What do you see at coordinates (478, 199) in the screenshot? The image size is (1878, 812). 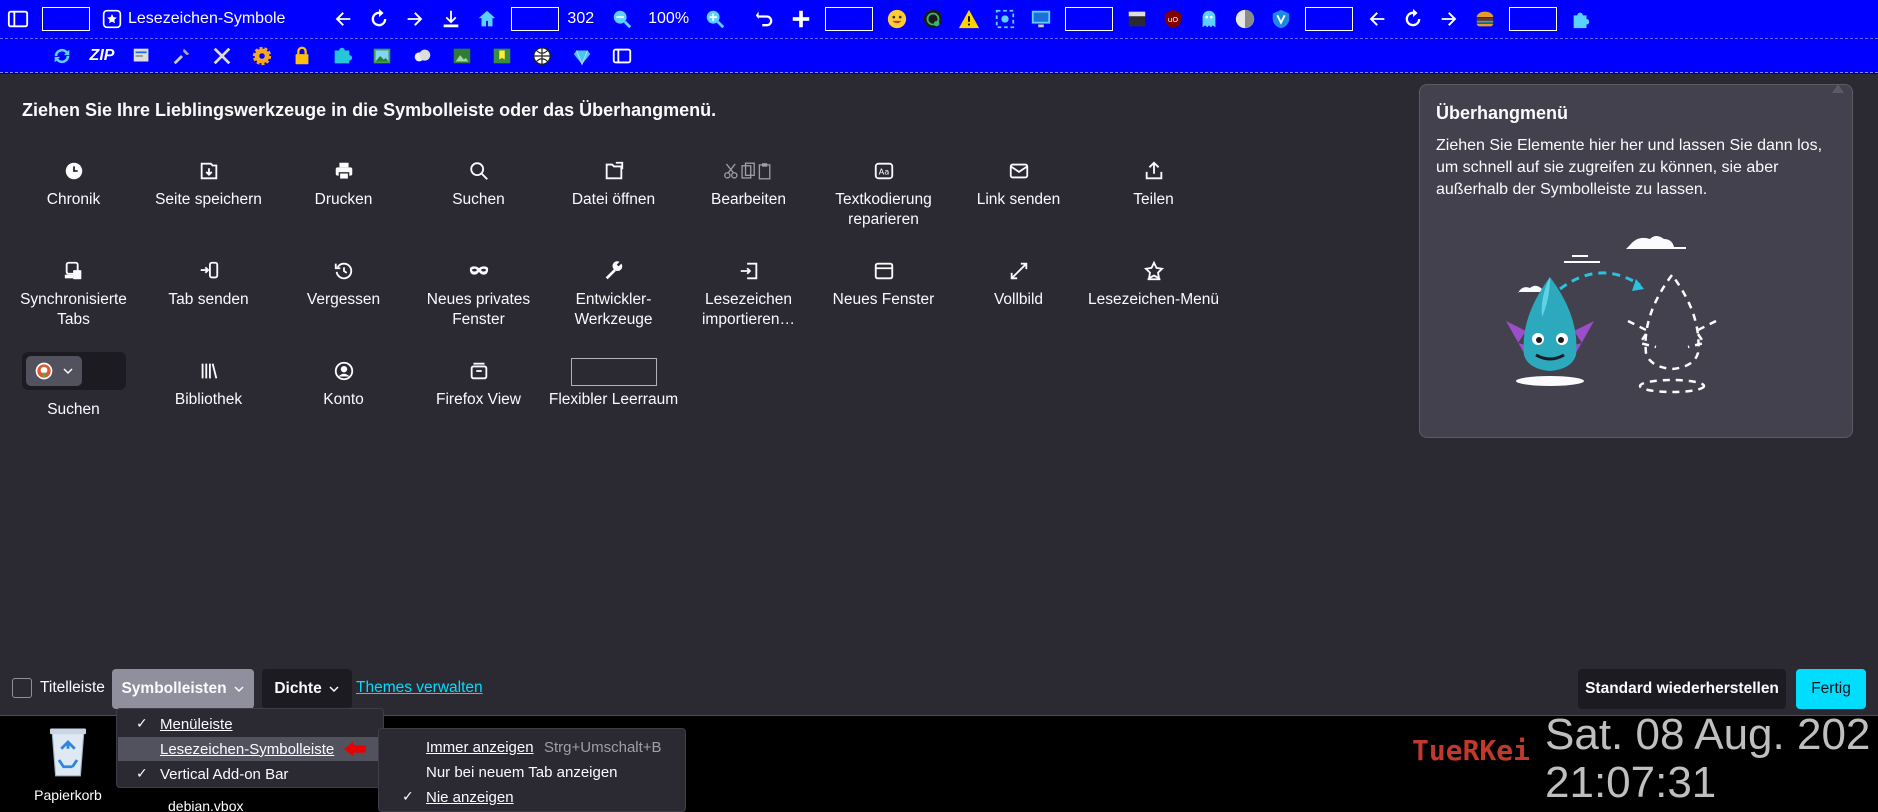 I see `tool-label: Suchen` at bounding box center [478, 199].